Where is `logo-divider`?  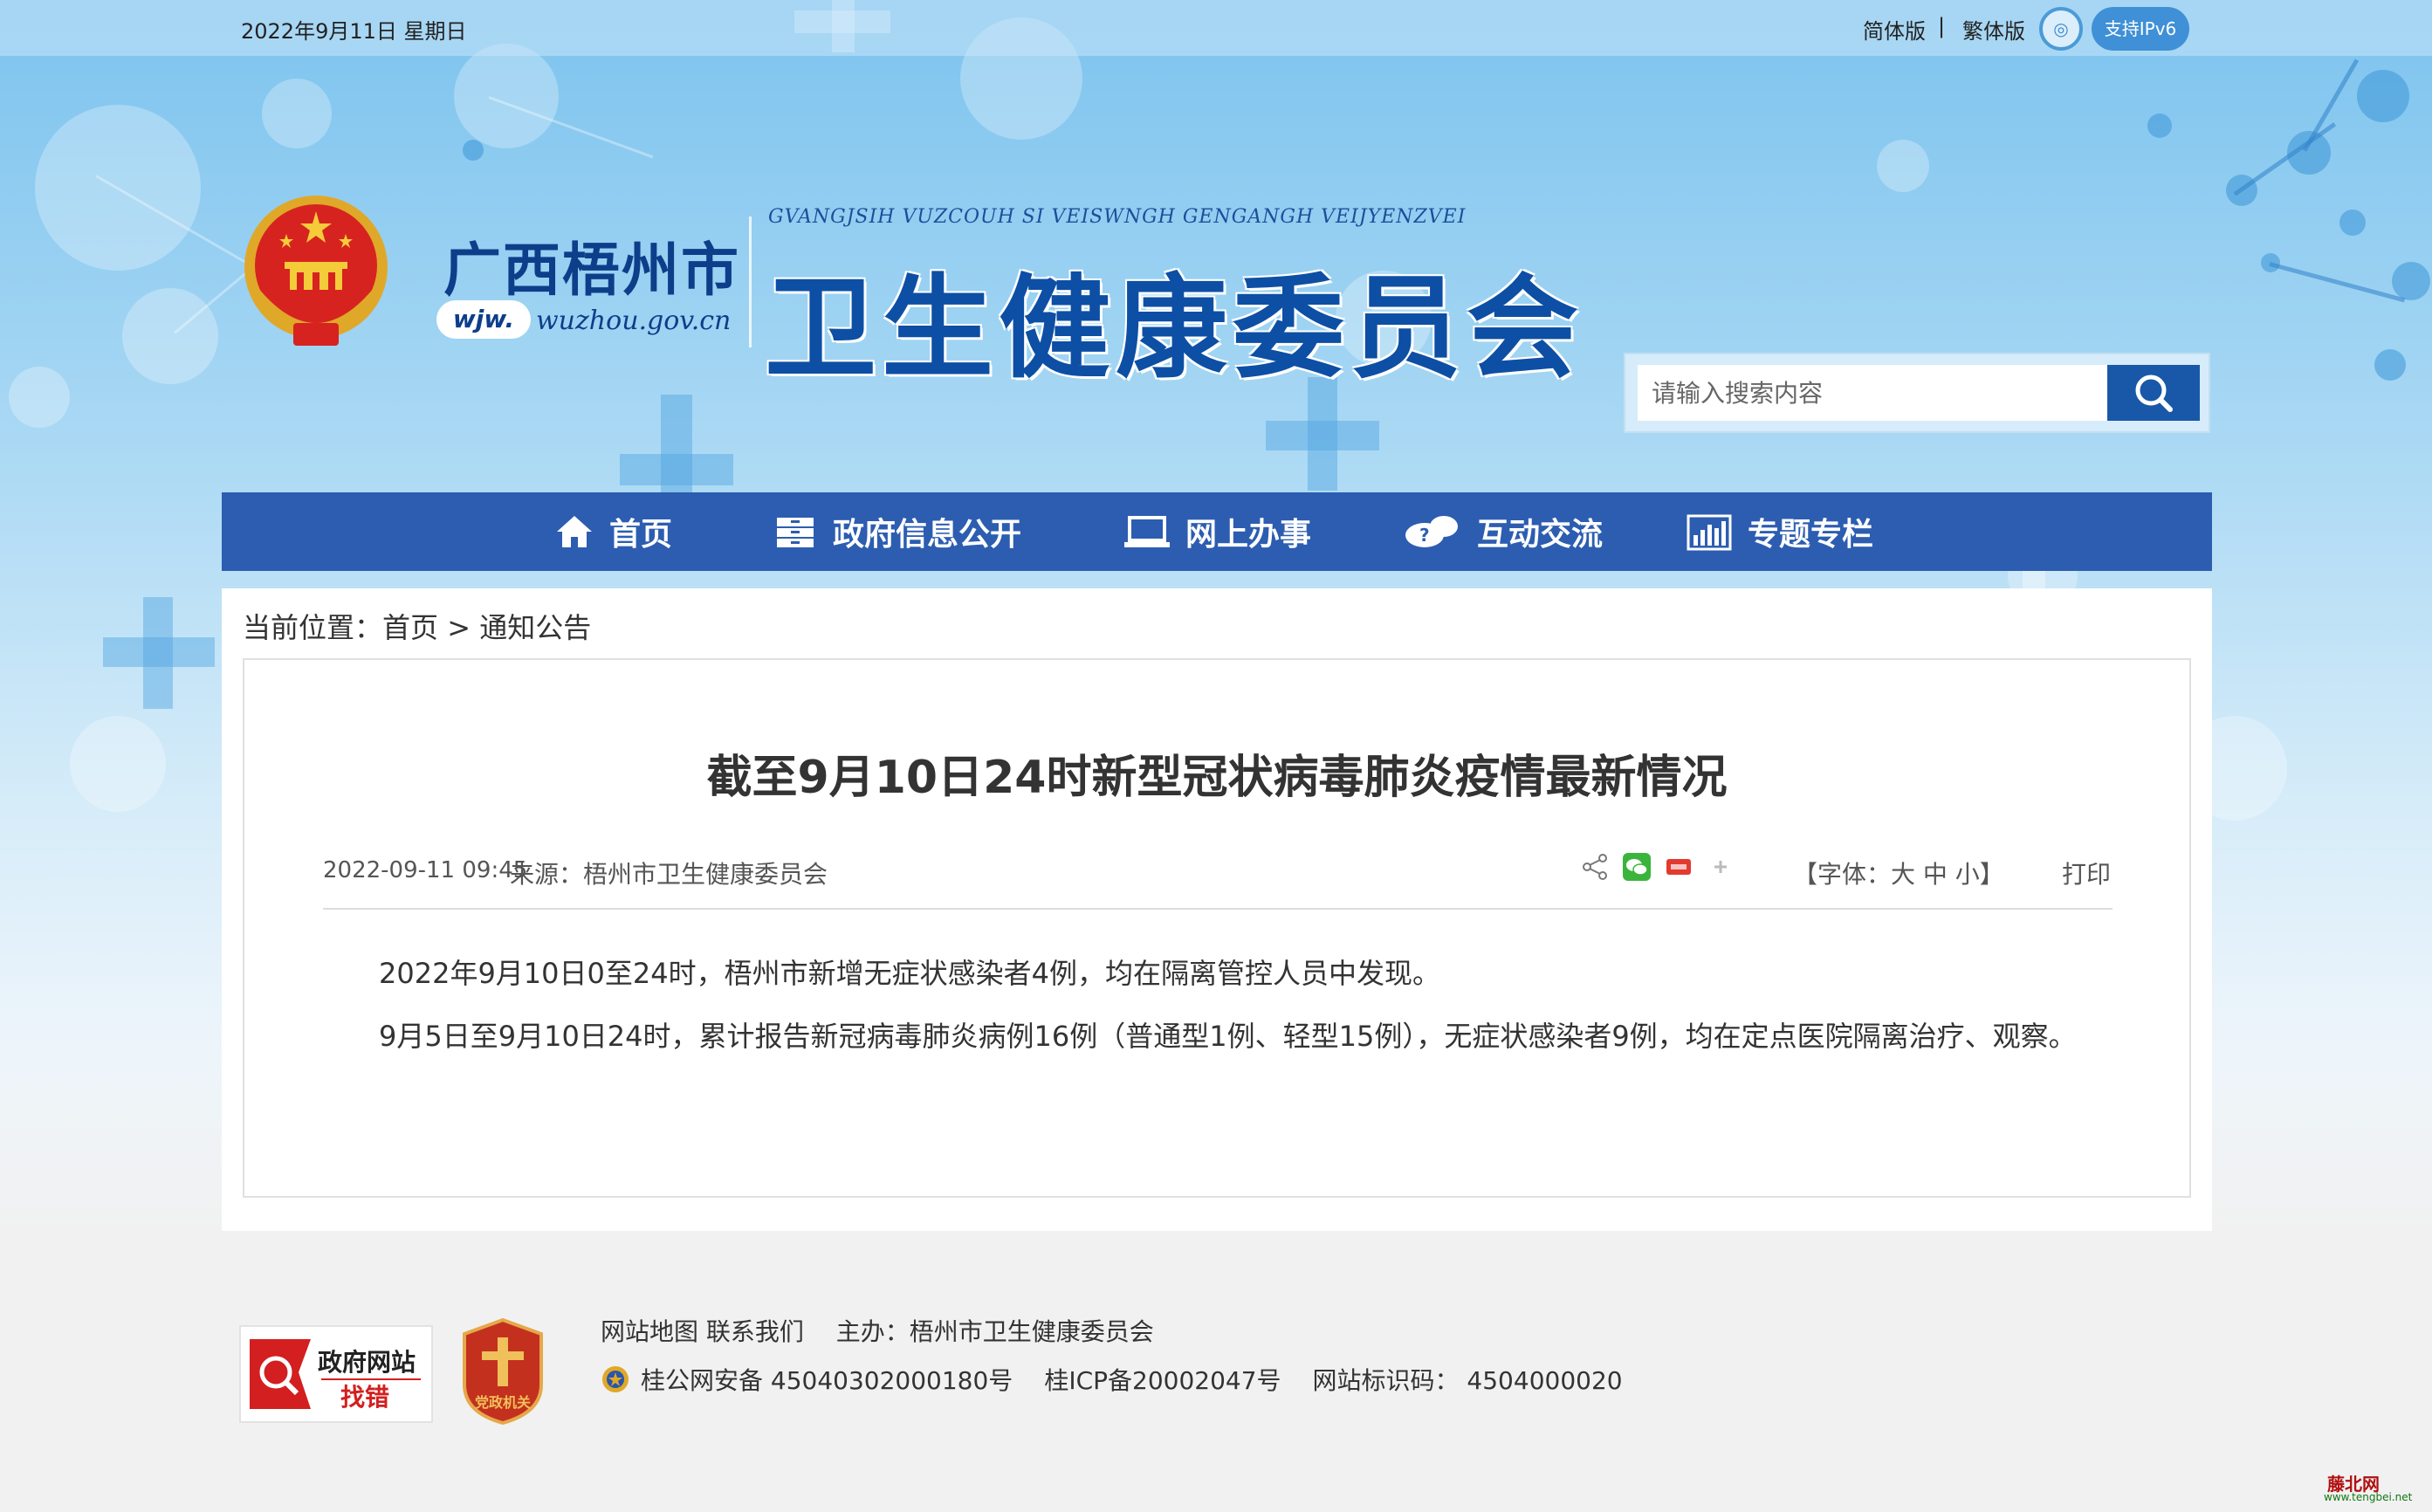
logo-divider is located at coordinates (750, 282).